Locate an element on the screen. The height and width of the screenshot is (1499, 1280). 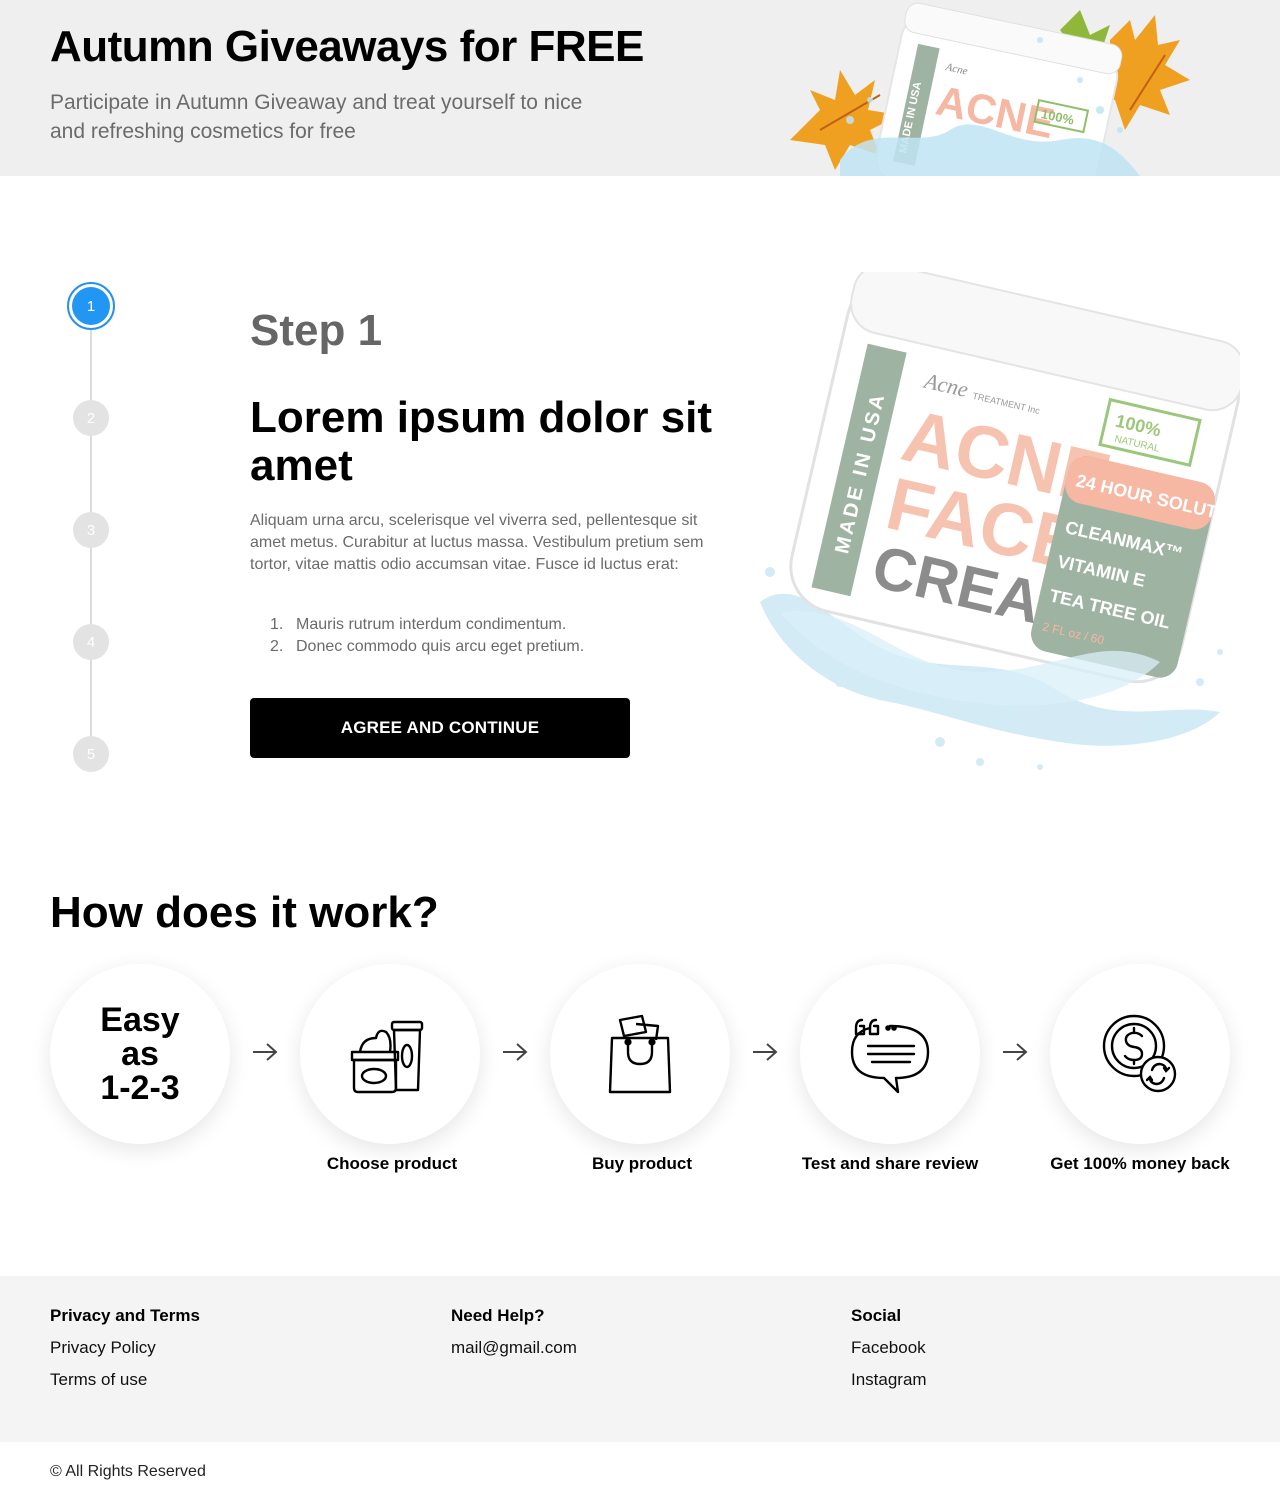
step-dot-2: 2 is located at coordinates (91, 418).